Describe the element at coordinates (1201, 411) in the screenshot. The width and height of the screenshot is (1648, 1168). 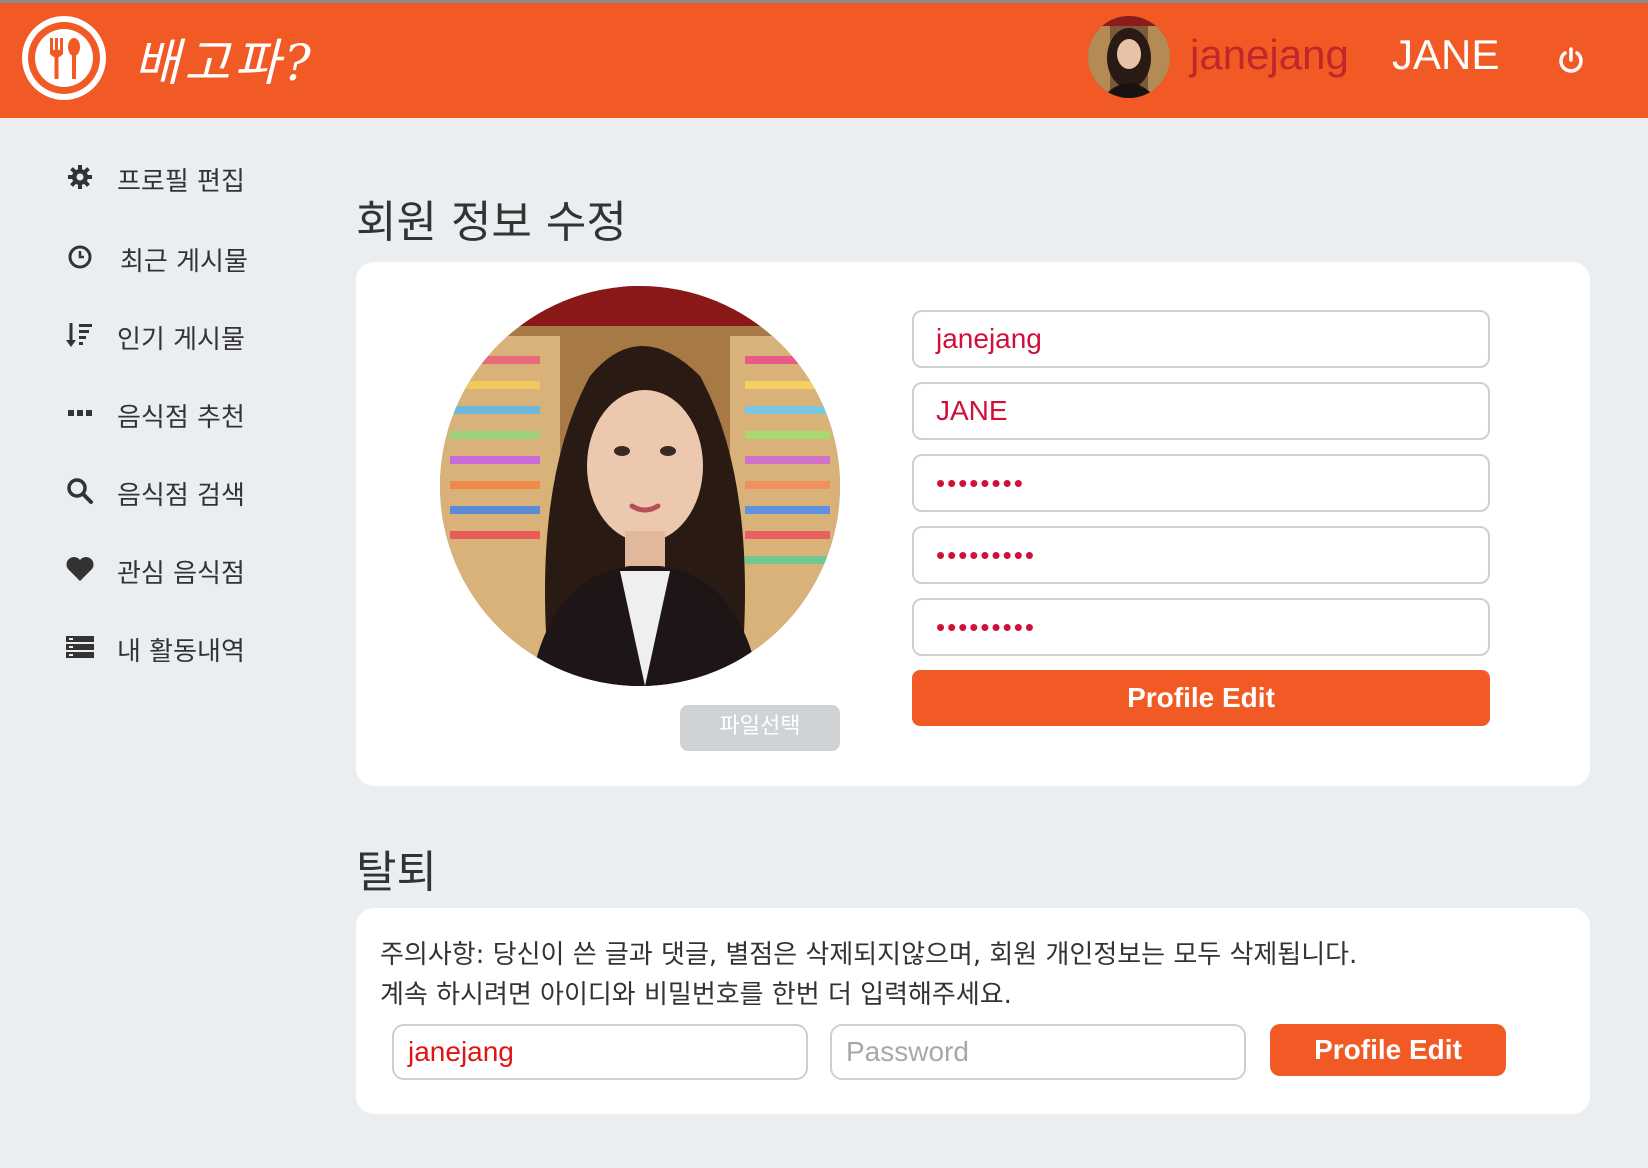
I see `name-field: JANE` at that location.